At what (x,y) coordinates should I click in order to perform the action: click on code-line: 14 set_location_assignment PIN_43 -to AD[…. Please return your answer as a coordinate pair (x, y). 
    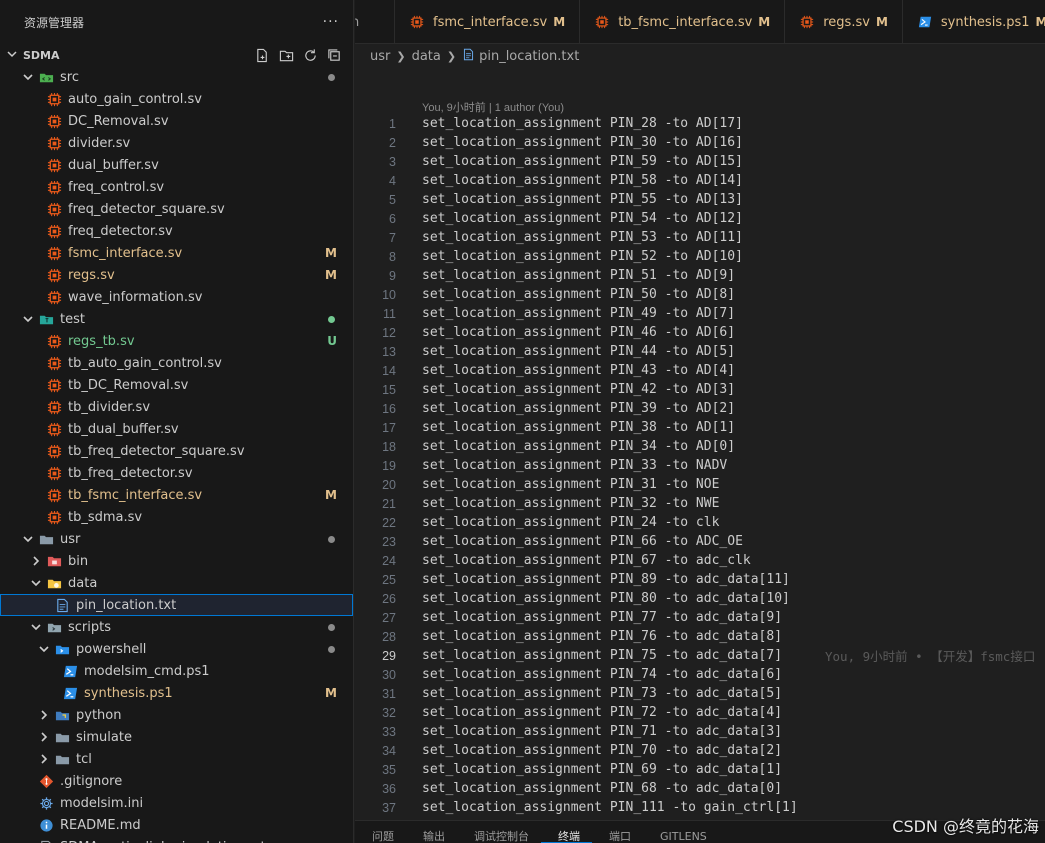
    Looking at the image, I should click on (700, 370).